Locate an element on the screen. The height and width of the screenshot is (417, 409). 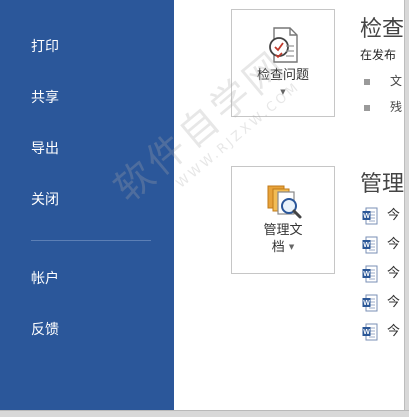
manage-tile-label-line1: 管理文 is located at coordinates (283, 230).